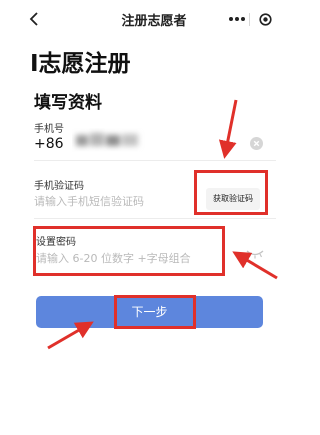 The width and height of the screenshot is (320, 435). What do you see at coordinates (49, 144) in the screenshot?
I see `country-code-prefix: +86` at bounding box center [49, 144].